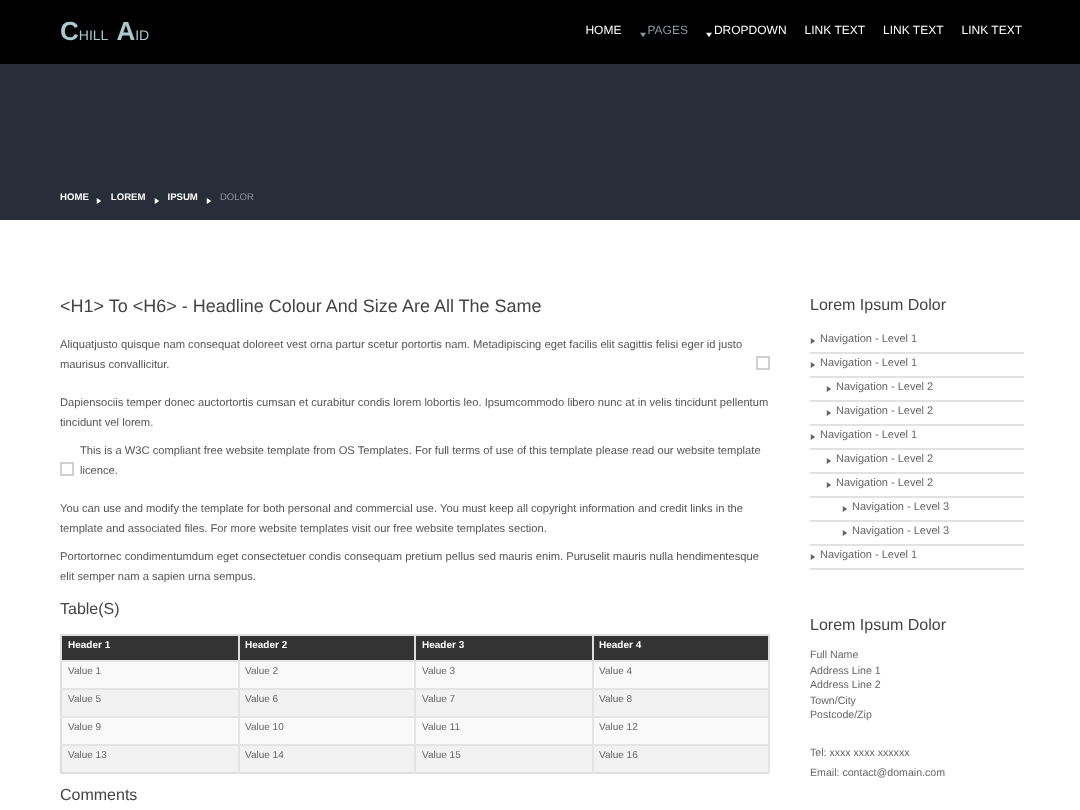 This screenshot has width=1080, height=810. I want to click on section-heading: Comments, so click(100, 795).